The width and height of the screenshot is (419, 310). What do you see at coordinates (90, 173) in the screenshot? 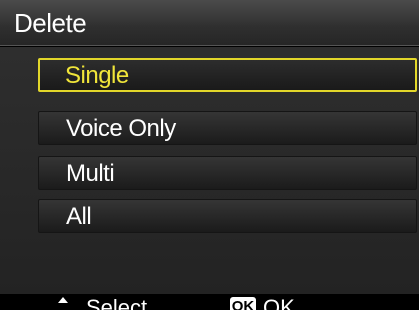
I see `menu-item-label: Multi` at bounding box center [90, 173].